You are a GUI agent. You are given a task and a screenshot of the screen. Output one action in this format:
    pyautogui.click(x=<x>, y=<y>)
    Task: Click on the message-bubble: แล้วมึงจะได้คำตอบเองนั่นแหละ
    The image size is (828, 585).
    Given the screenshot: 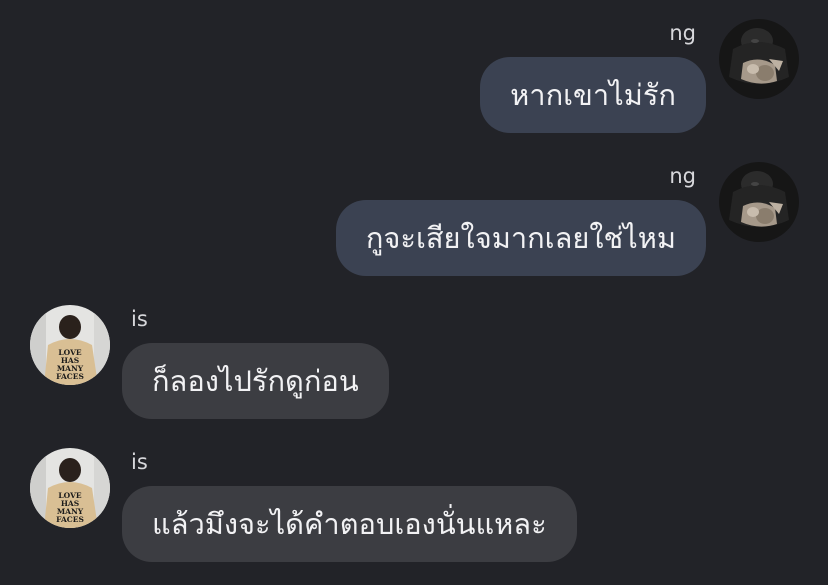 What is the action you would take?
    pyautogui.click(x=349, y=524)
    